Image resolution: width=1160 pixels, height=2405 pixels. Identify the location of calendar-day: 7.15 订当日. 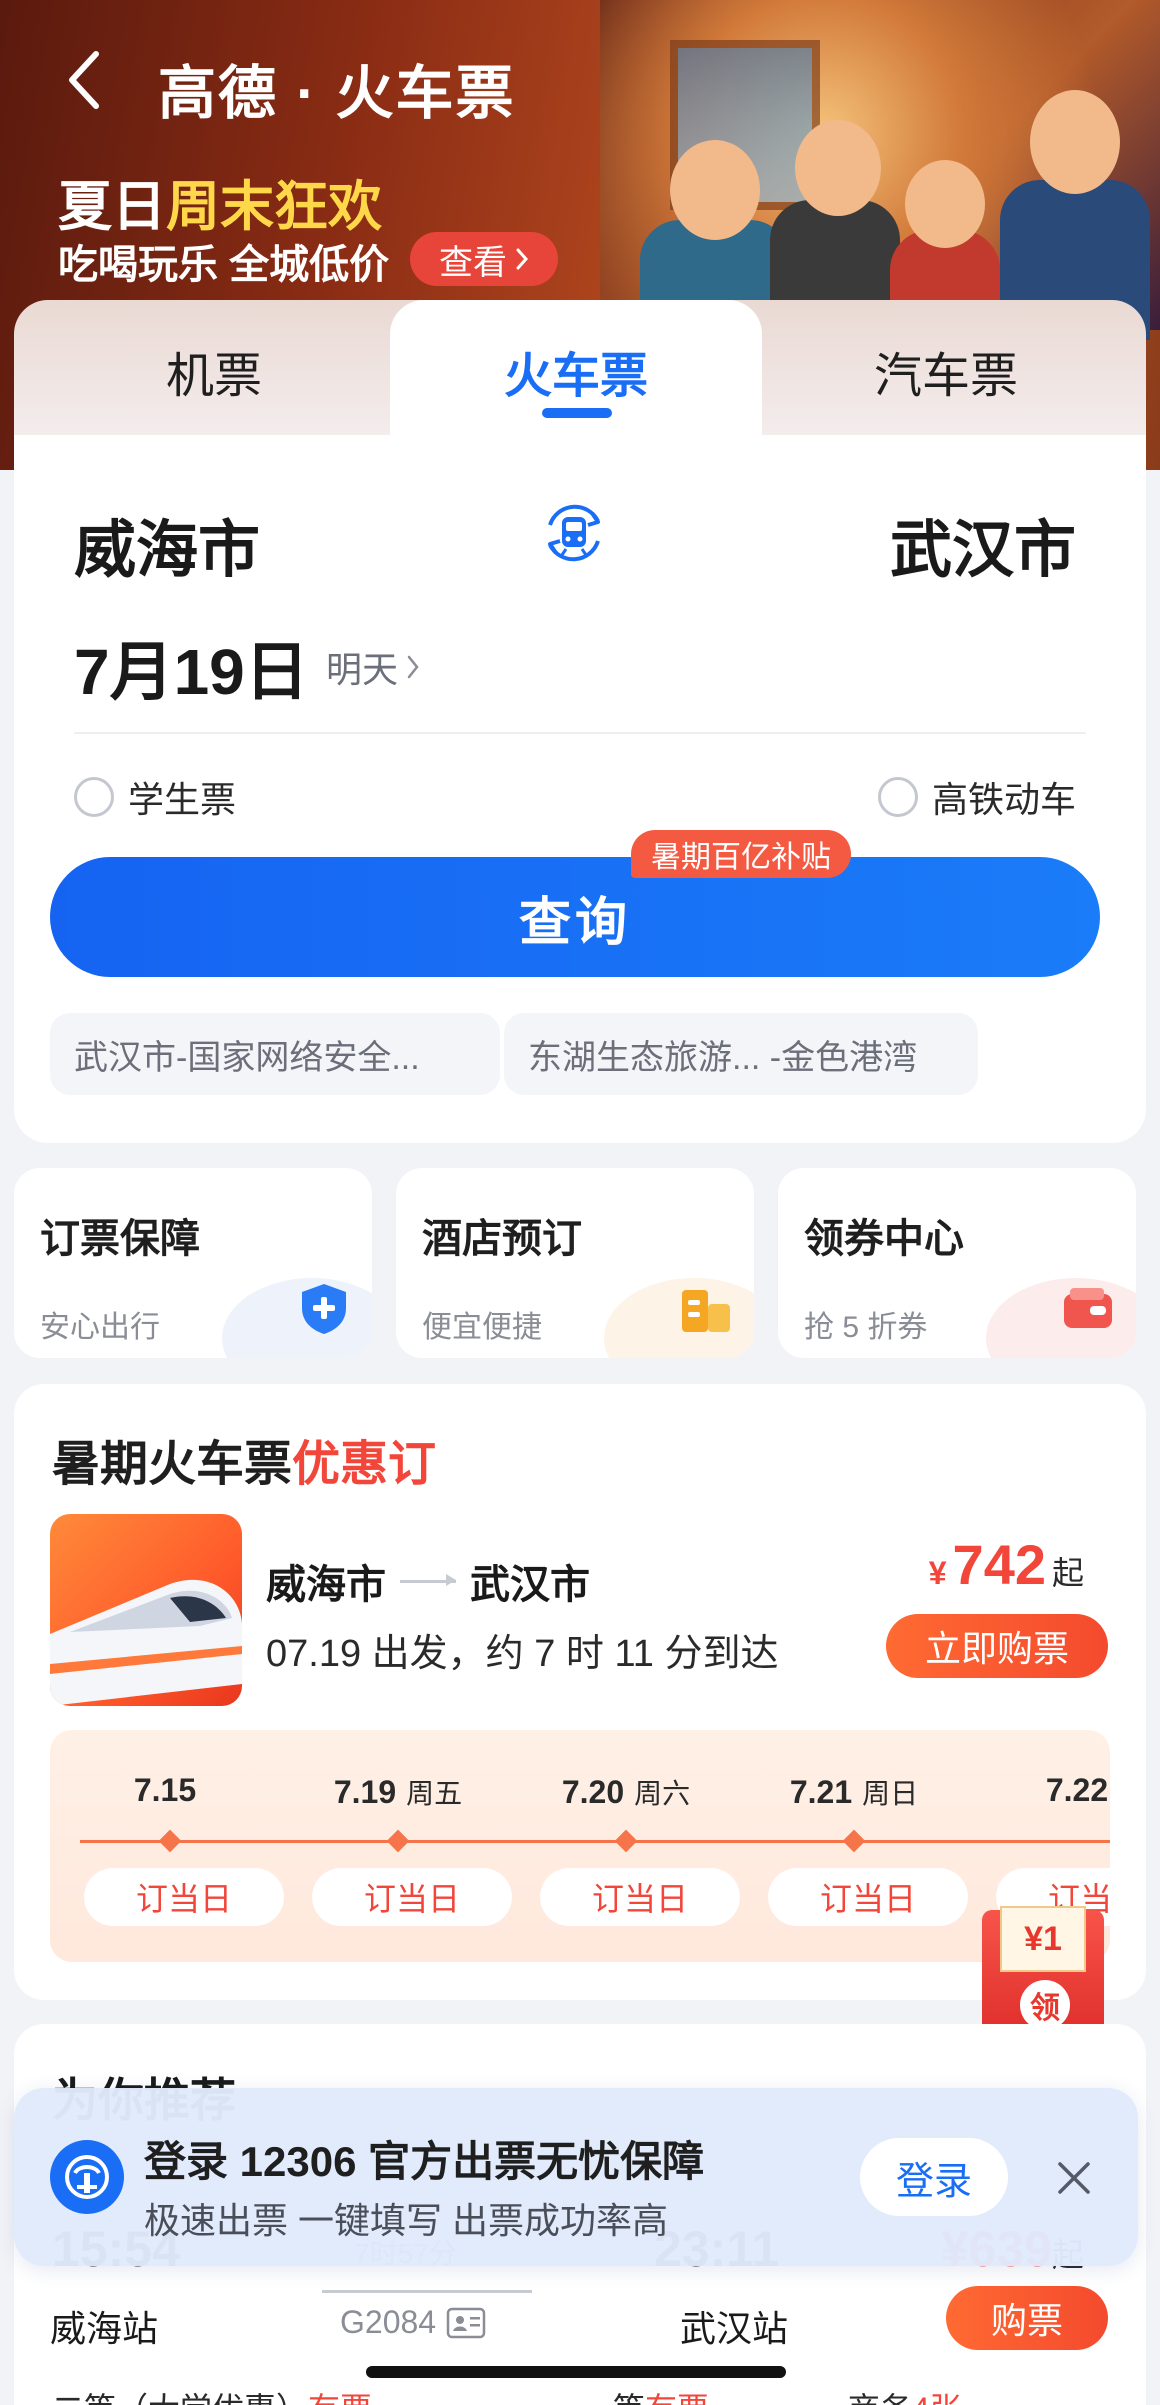
(177, 1846).